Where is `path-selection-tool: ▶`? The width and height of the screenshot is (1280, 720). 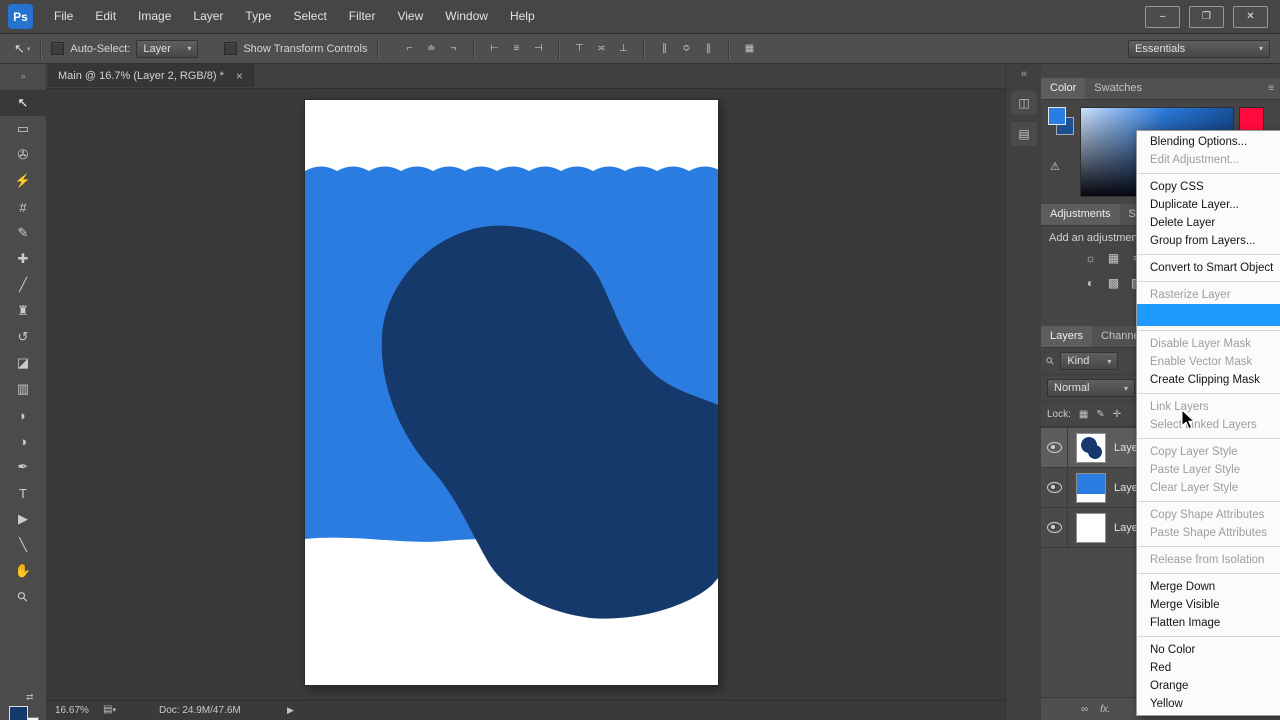
path-selection-tool: ▶ is located at coordinates (23, 519).